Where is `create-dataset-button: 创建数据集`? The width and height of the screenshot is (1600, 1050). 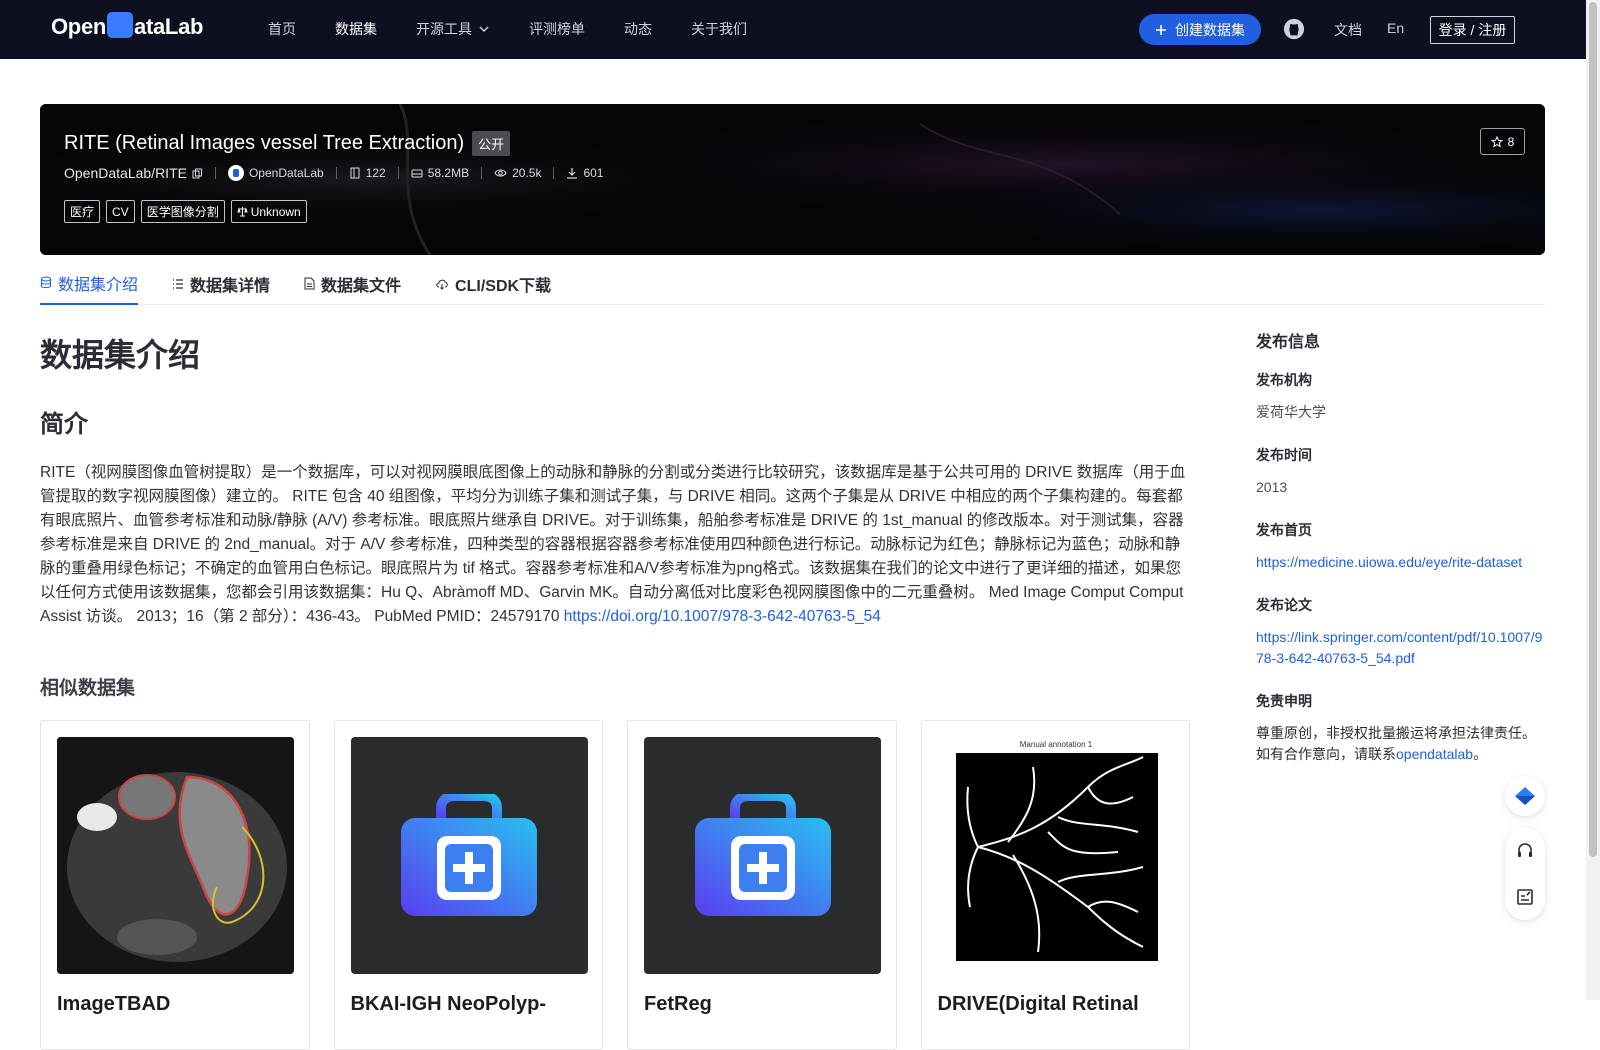
create-dataset-button: 创建数据集 is located at coordinates (1200, 29).